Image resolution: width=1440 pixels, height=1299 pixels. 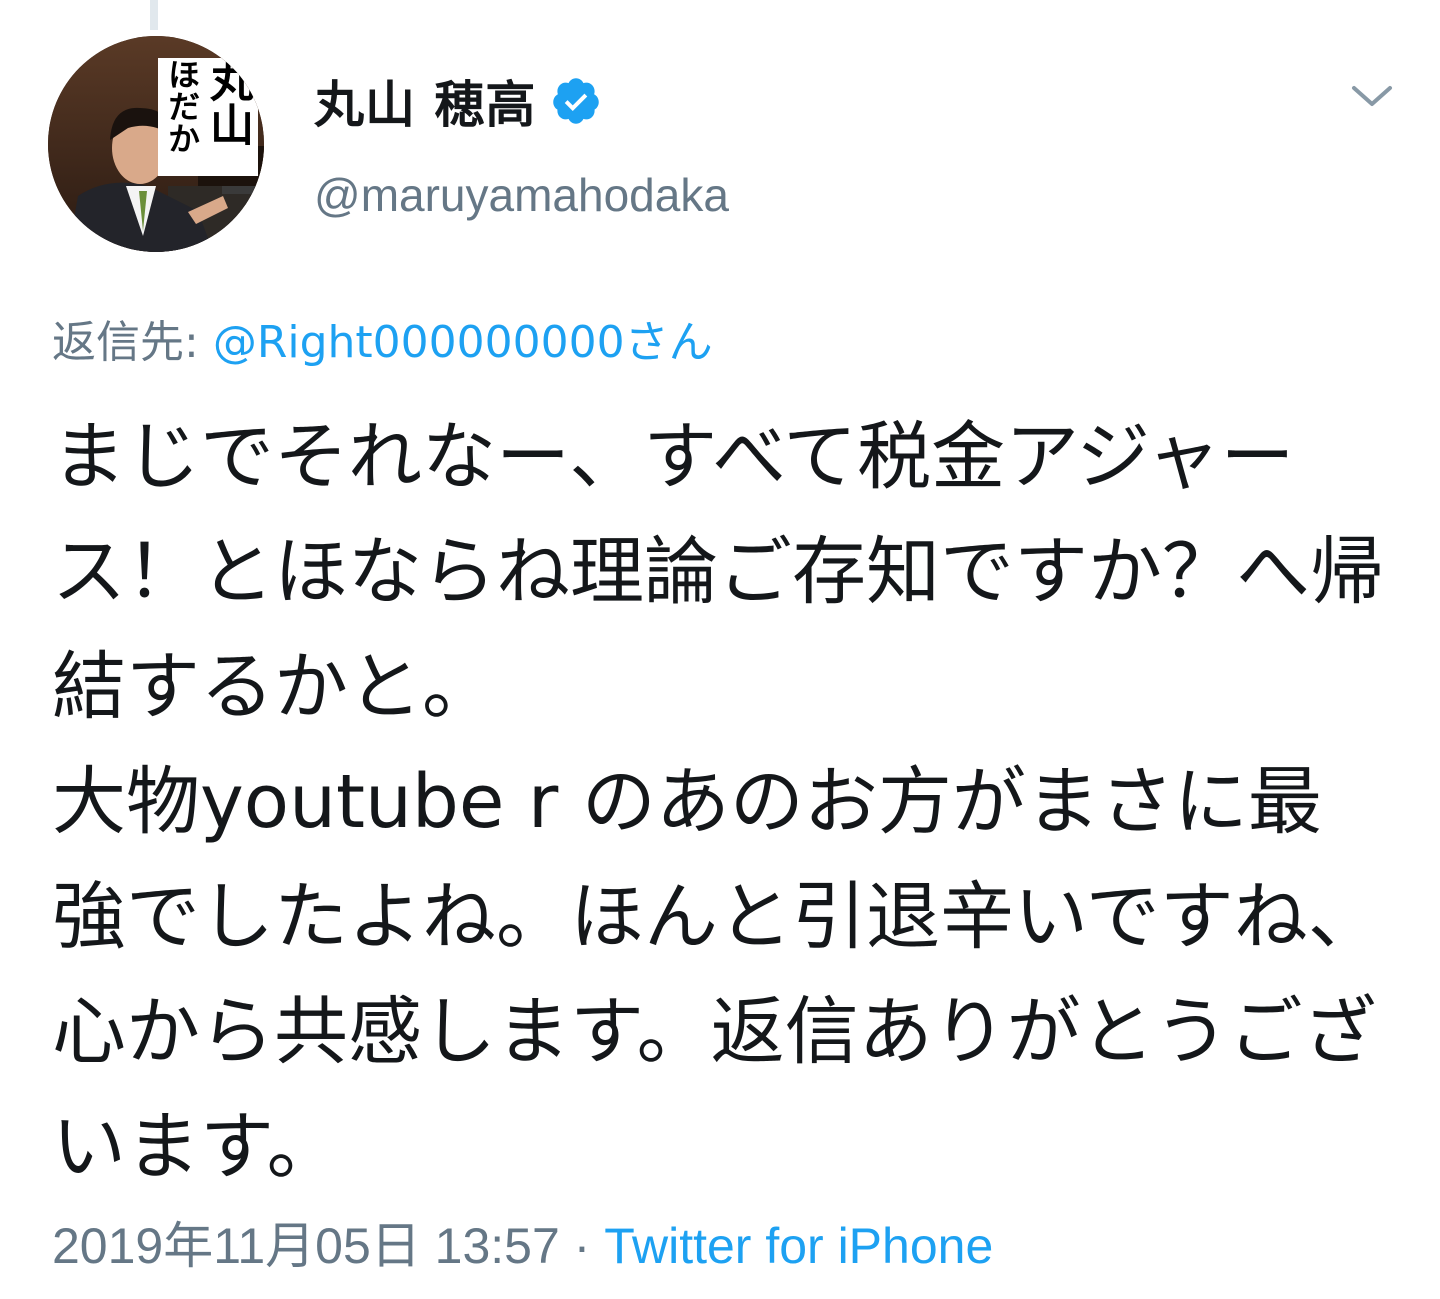 I want to click on reply-to-label: 返信先:, so click(x=132, y=342).